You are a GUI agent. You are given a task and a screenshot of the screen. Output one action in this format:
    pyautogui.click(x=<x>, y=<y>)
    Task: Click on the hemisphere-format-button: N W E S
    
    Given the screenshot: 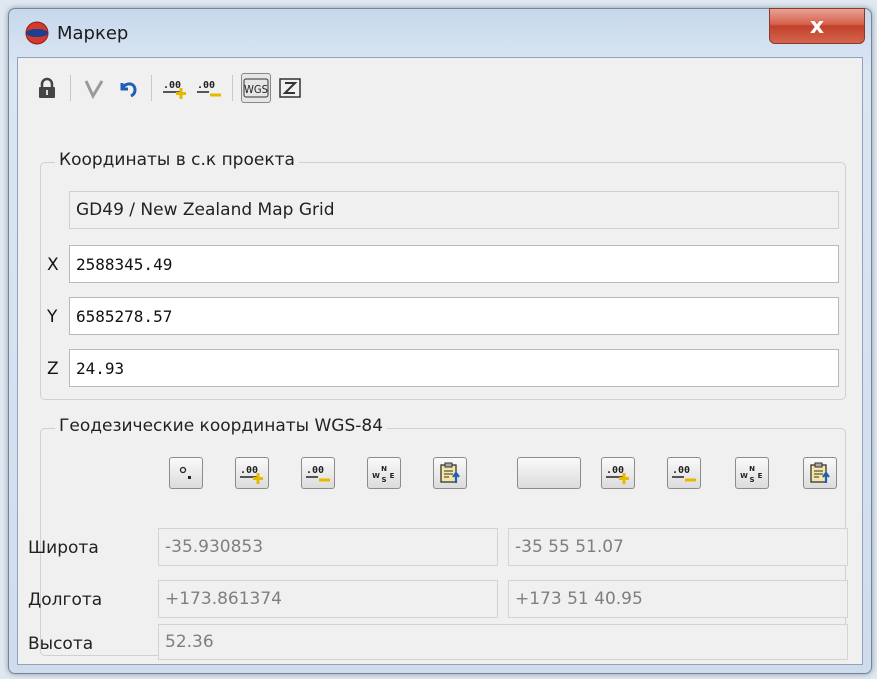 What is the action you would take?
    pyautogui.click(x=384, y=473)
    